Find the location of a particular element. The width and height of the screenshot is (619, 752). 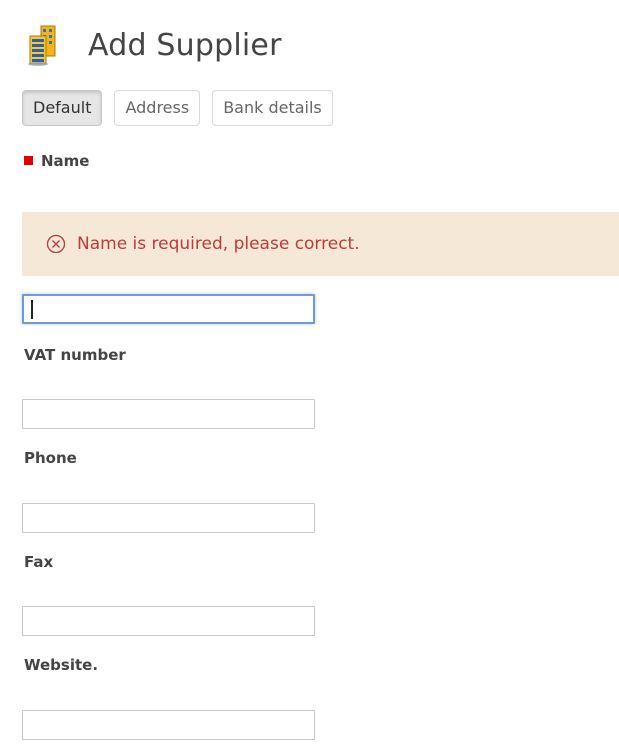

fax-label: Fax is located at coordinates (39, 562).